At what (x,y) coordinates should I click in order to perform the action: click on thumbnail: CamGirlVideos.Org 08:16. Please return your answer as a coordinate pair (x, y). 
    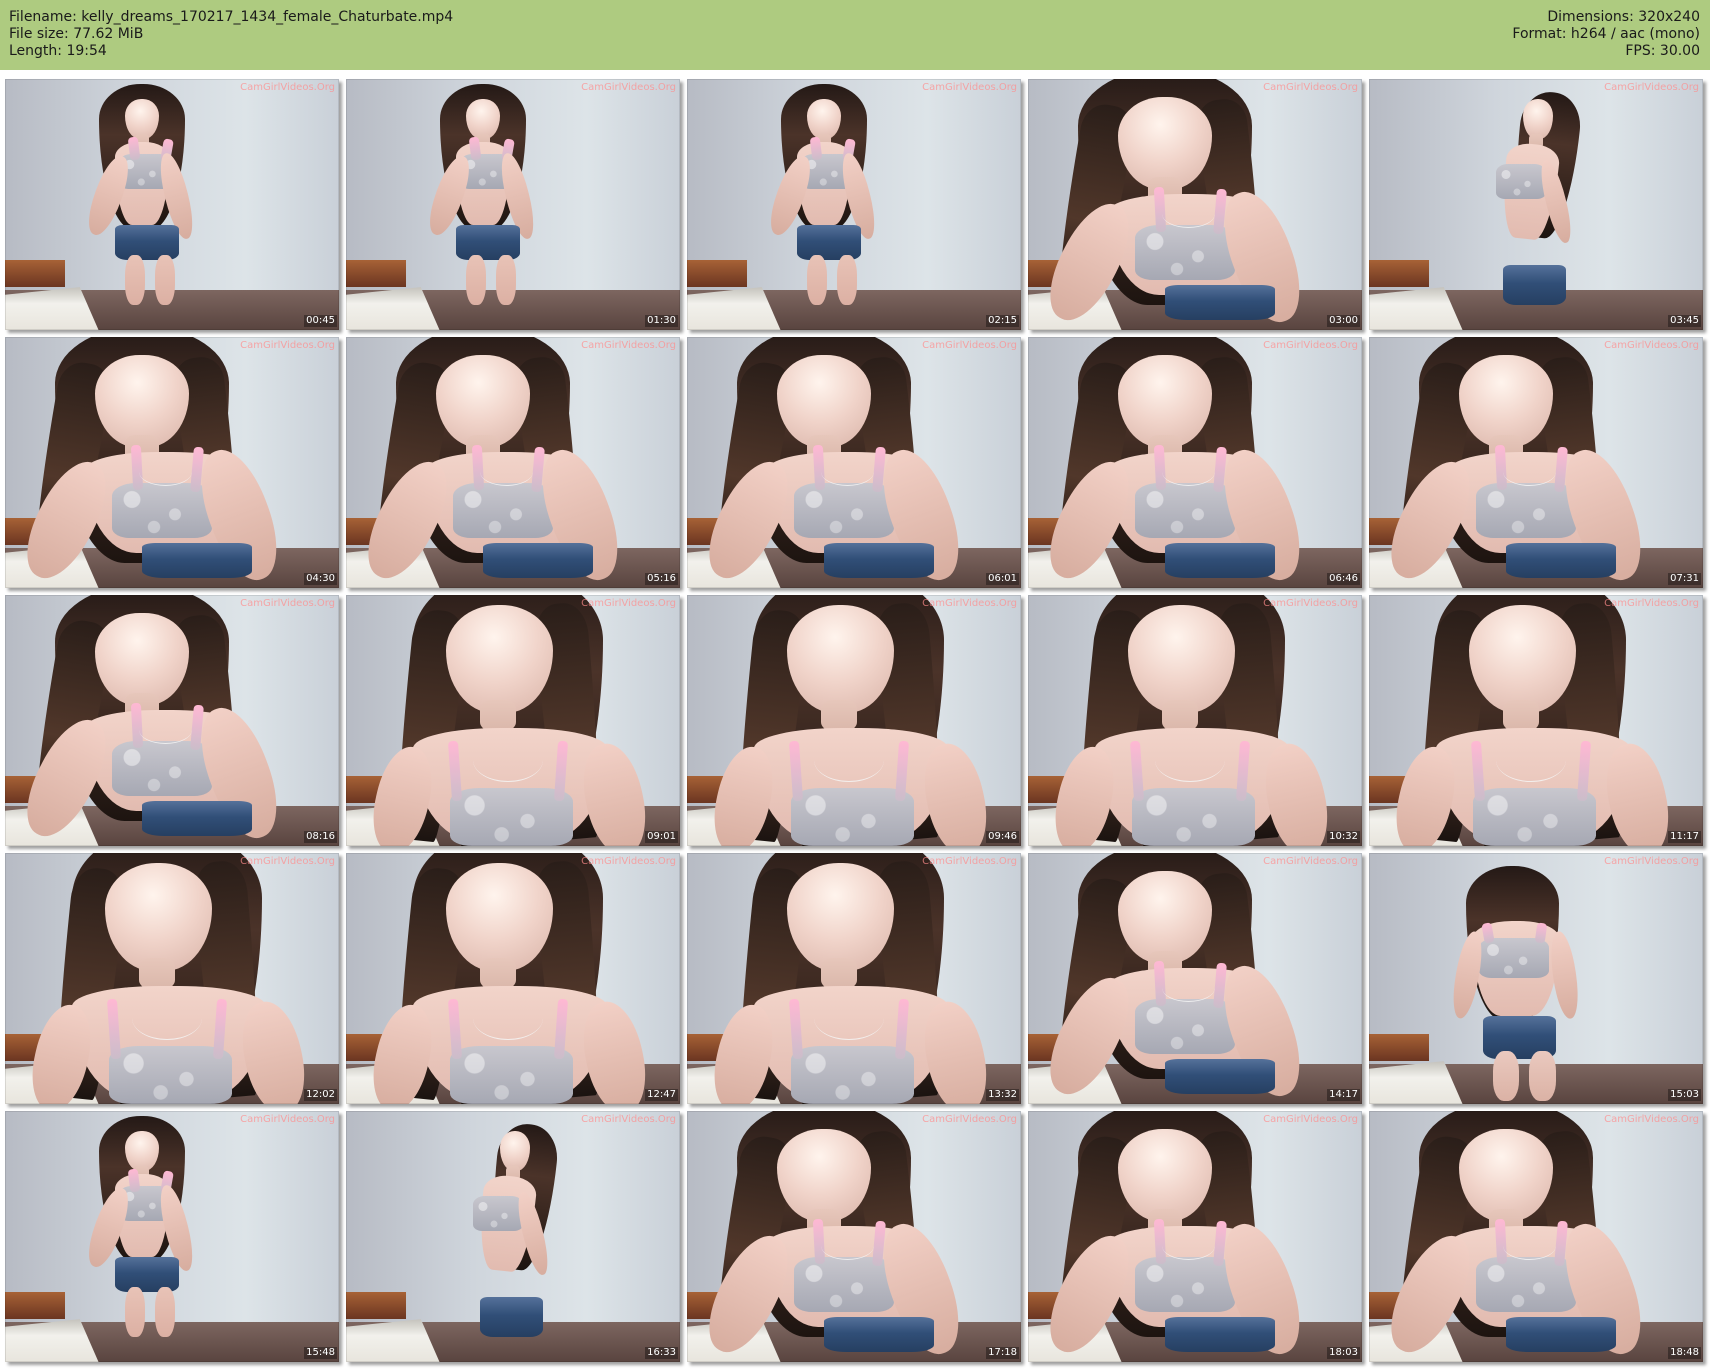
    Looking at the image, I should click on (172, 720).